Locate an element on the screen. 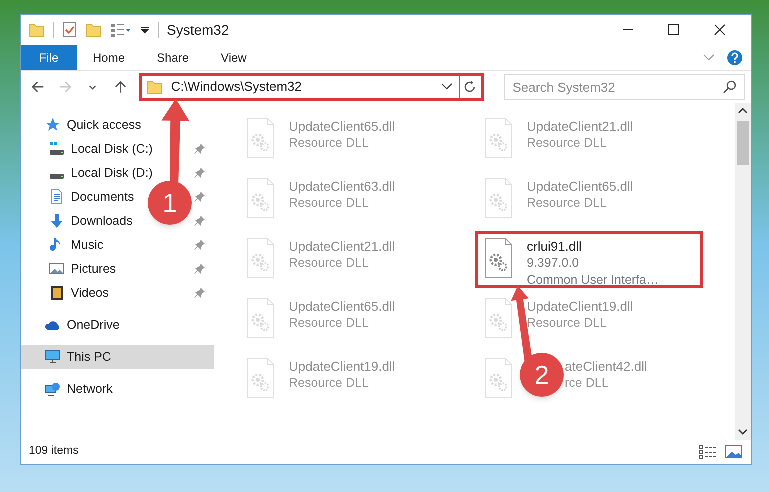  down-arrow-icon is located at coordinates (57, 221).